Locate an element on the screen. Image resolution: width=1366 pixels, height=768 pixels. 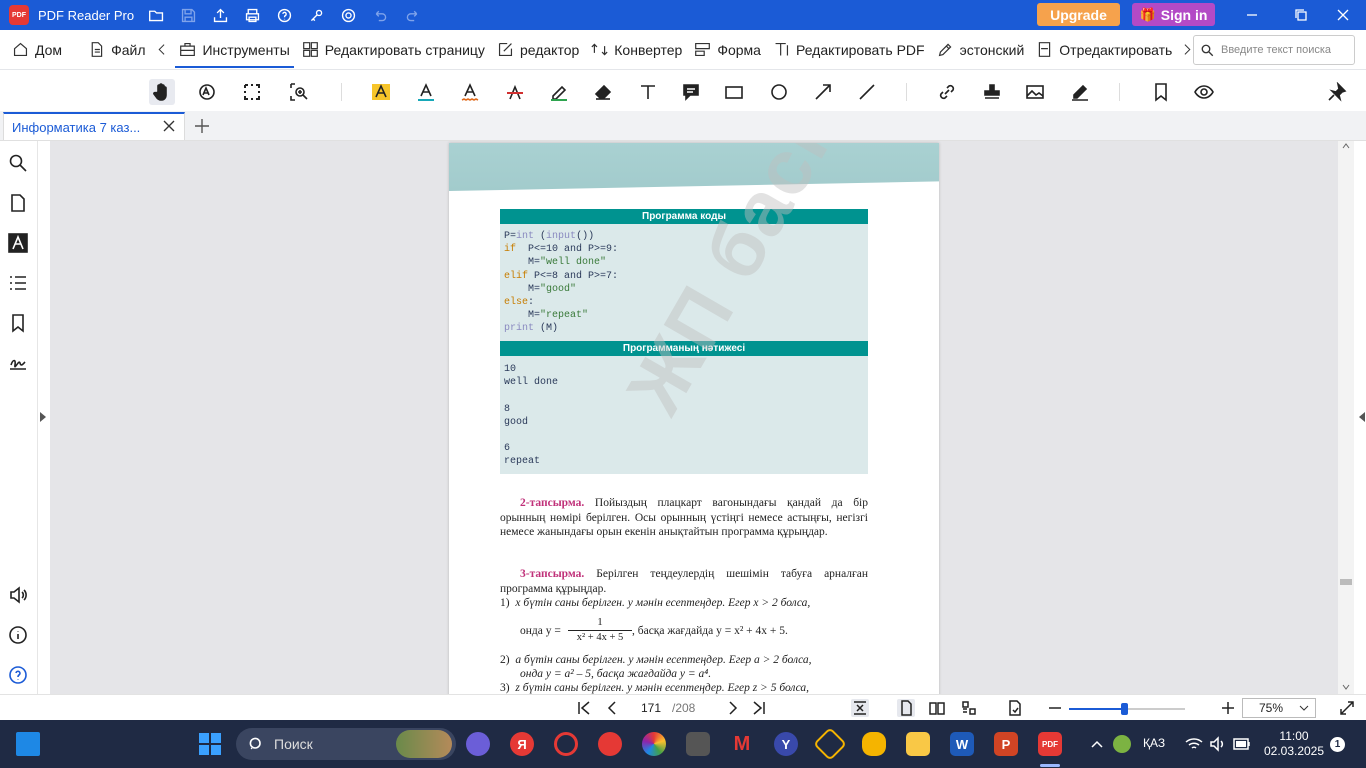
fullscreen-icon is located at coordinates (1347, 708).